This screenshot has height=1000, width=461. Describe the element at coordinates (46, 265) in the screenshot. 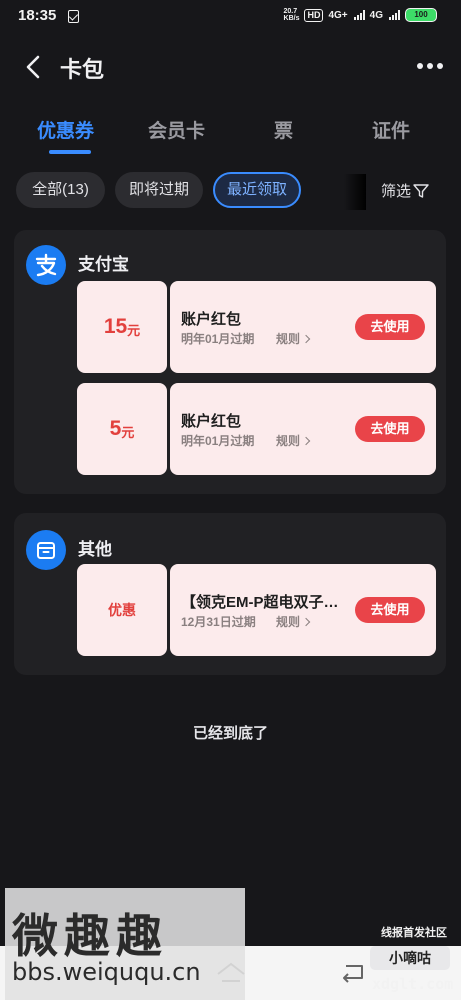

I see `alipay-icon` at that location.